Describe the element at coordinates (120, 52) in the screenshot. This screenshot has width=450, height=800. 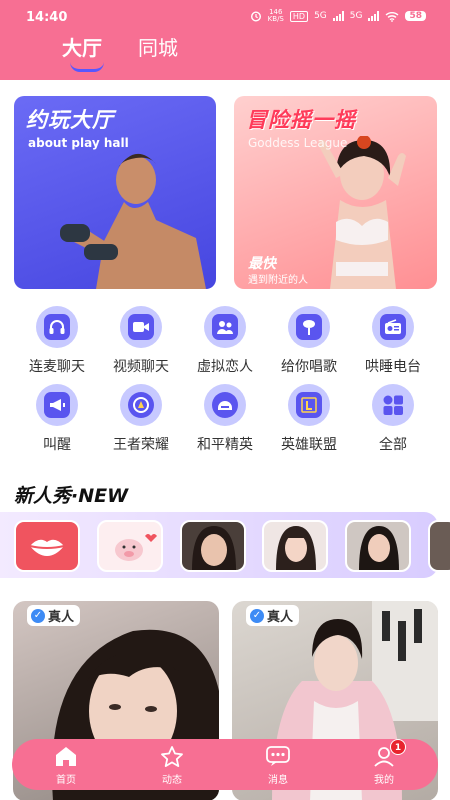
I see `top-tabs: 大厅 同城` at that location.